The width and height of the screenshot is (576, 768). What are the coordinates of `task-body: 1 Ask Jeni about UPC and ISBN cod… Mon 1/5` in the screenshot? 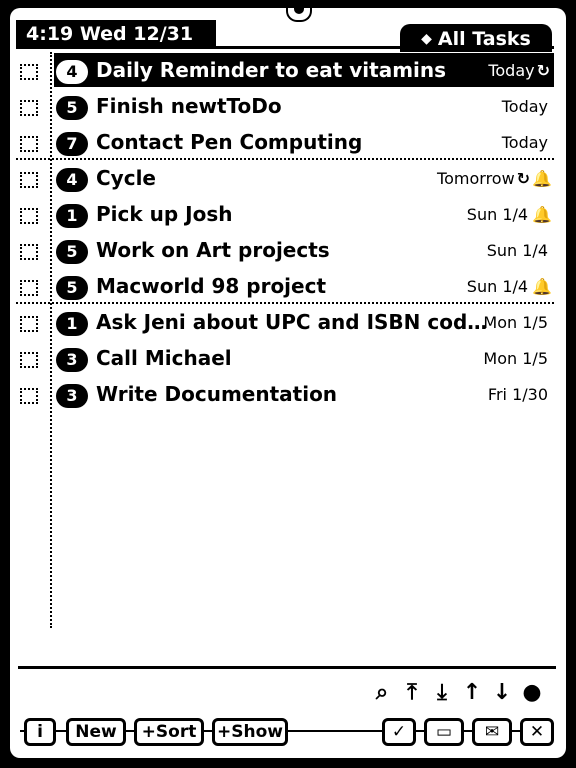 It's located at (304, 322).